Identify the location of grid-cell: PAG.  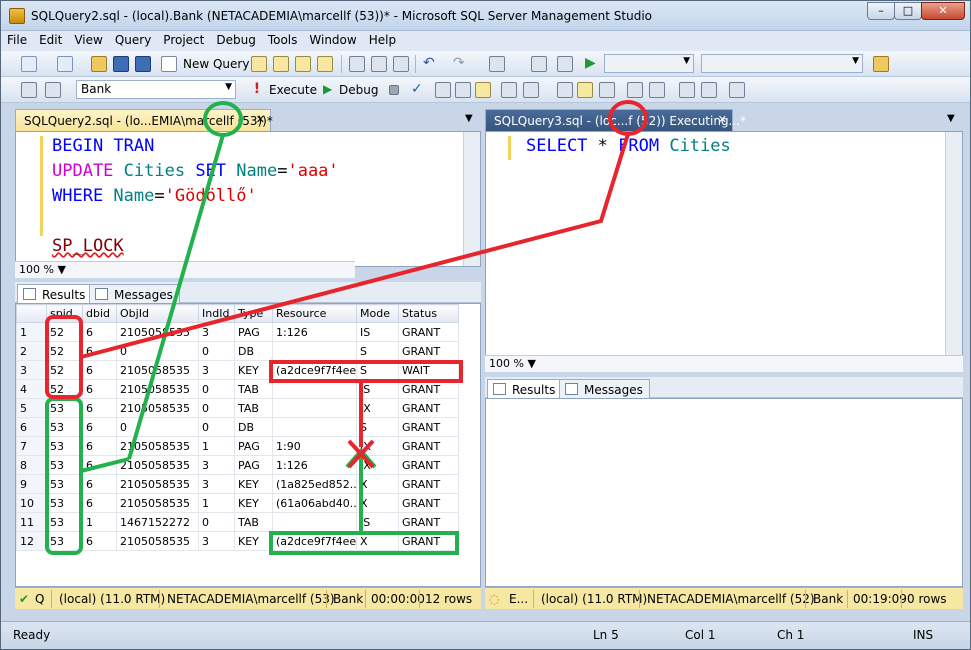
(253, 465).